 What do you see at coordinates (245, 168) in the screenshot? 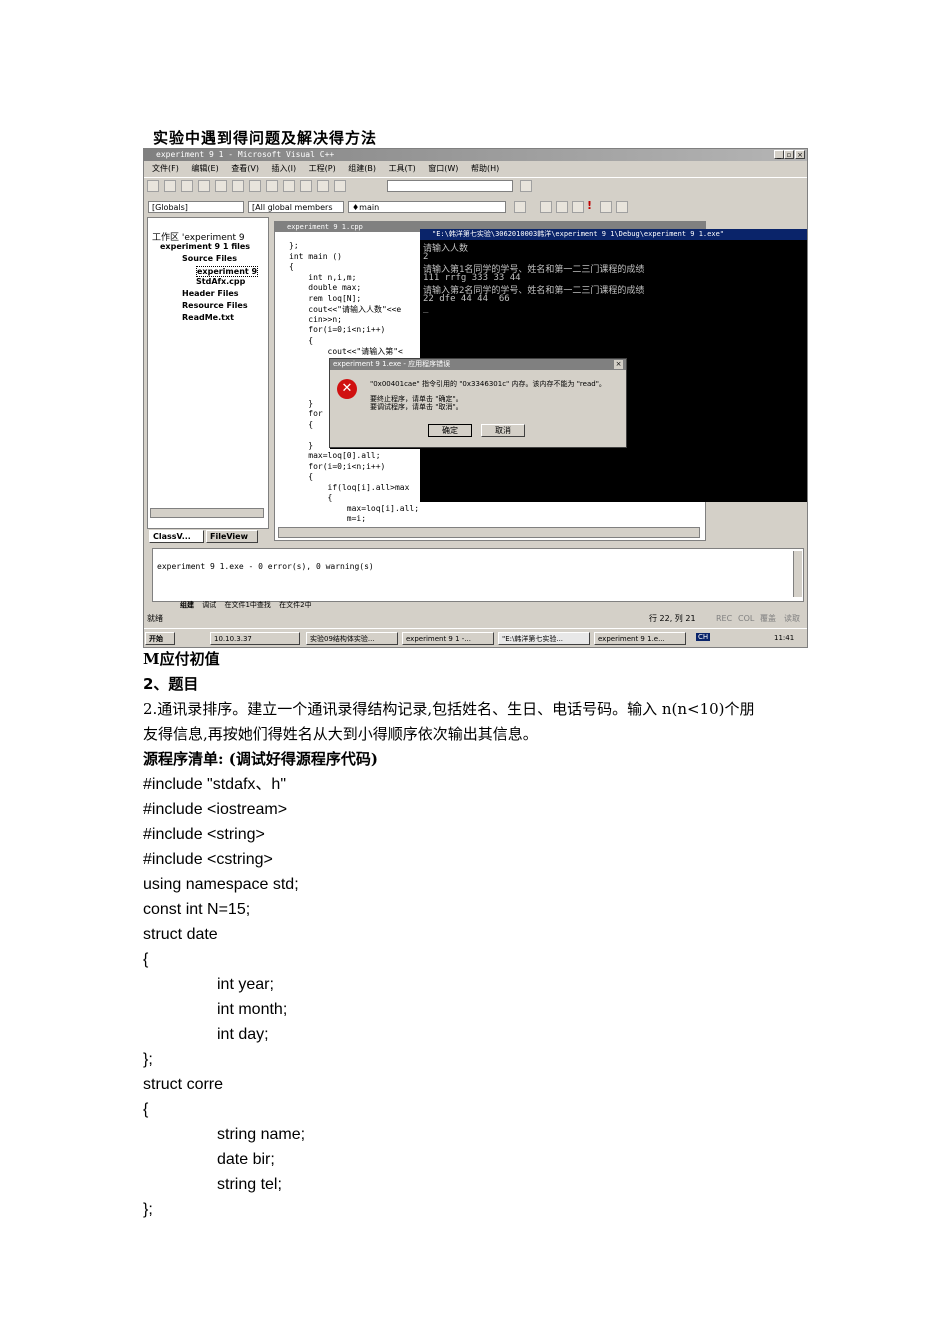
I see `menu-view: 查看(V)` at bounding box center [245, 168].